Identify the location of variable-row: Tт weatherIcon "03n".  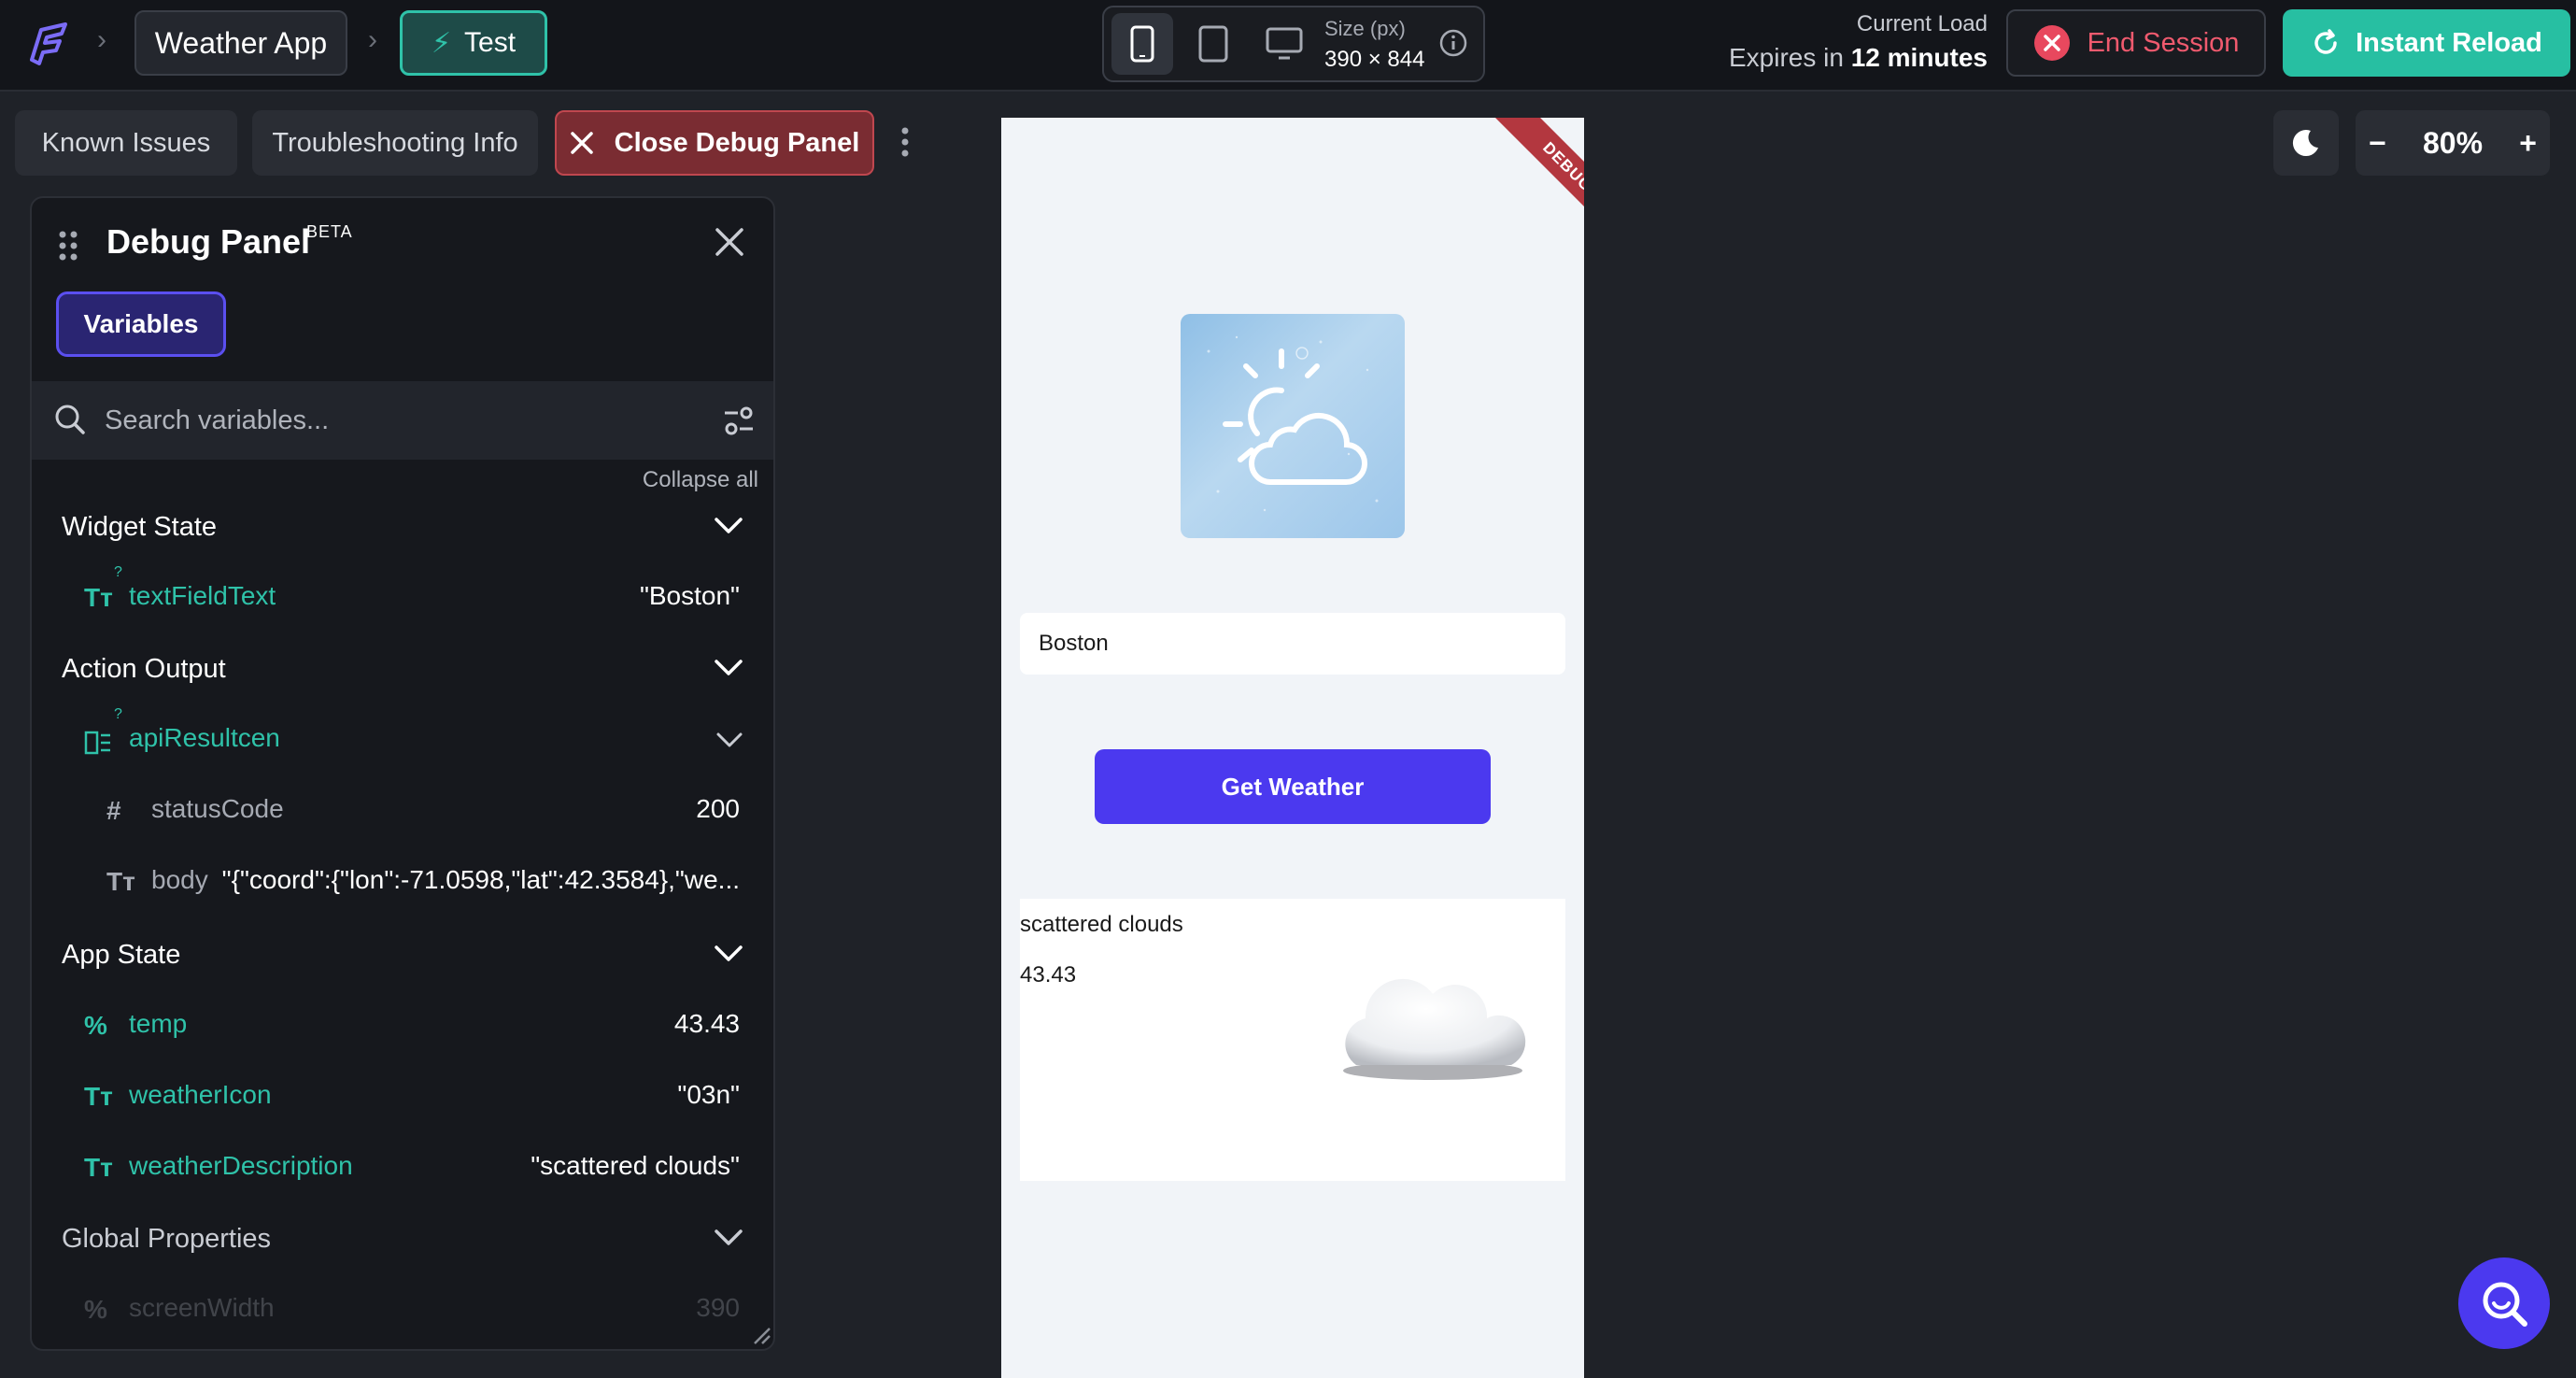
(402, 1094).